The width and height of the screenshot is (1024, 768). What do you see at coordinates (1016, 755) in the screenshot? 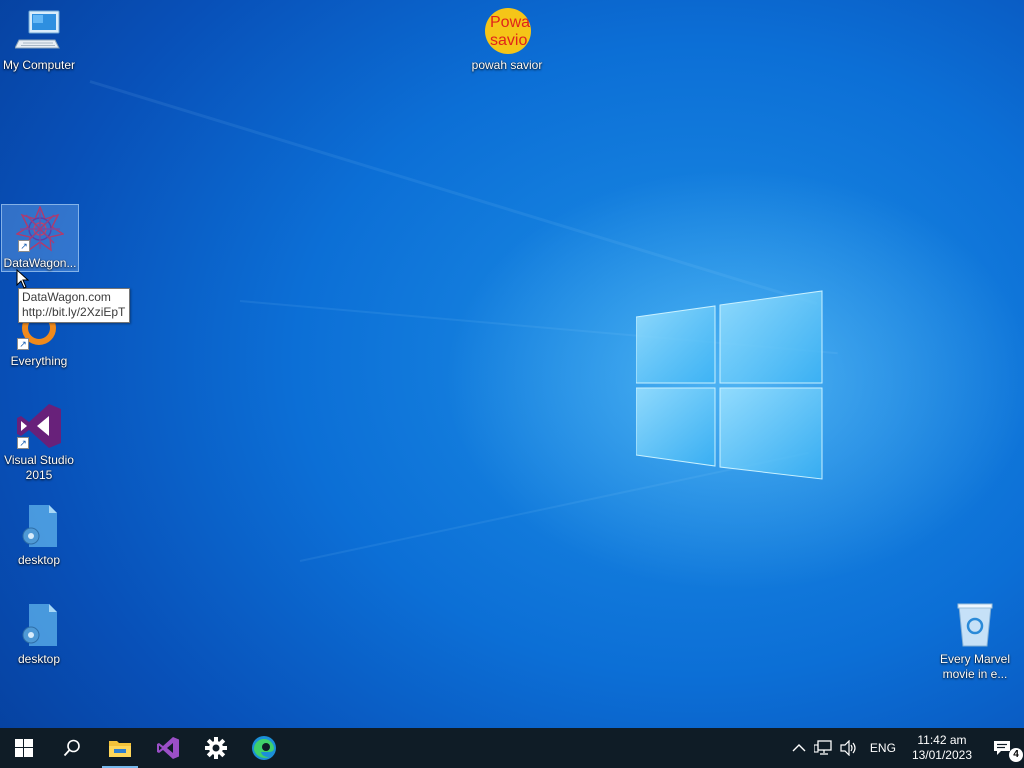
I see `notification-count-badge: 4` at bounding box center [1016, 755].